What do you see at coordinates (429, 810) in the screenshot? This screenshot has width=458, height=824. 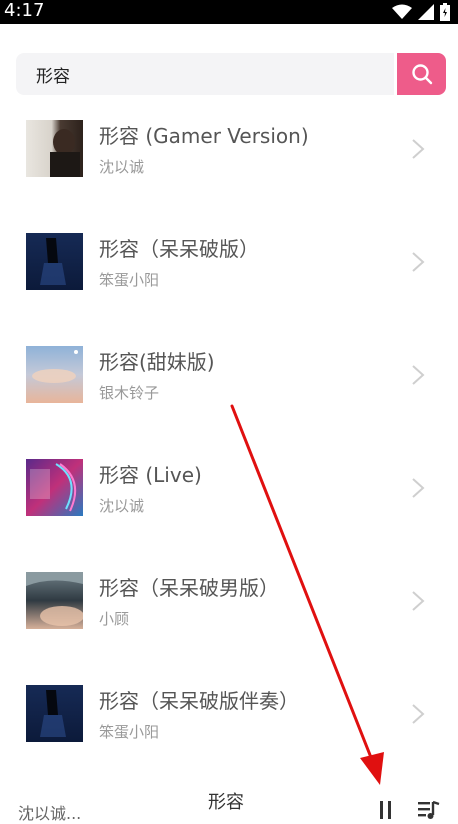 I see `playlist-icon` at bounding box center [429, 810].